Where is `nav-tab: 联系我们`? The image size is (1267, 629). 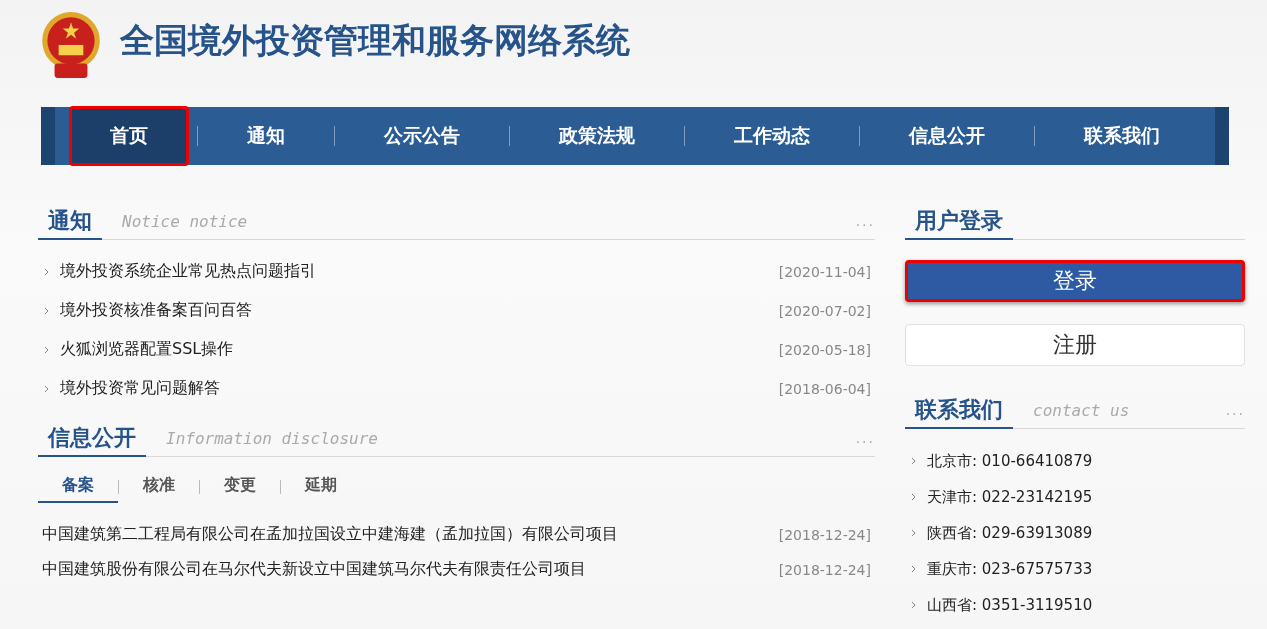 nav-tab: 联系我们 is located at coordinates (1122, 136).